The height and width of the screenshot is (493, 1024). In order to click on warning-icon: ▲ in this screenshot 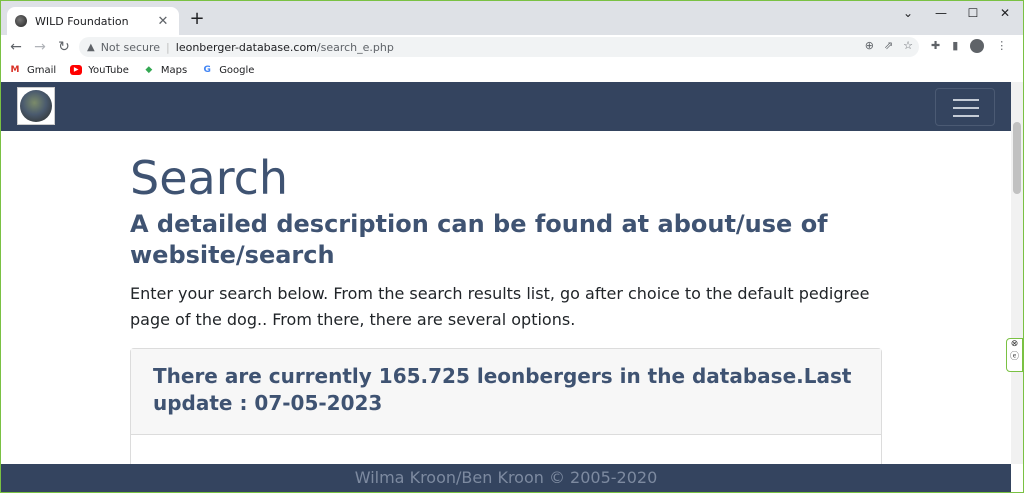, I will do `click(91, 47)`.